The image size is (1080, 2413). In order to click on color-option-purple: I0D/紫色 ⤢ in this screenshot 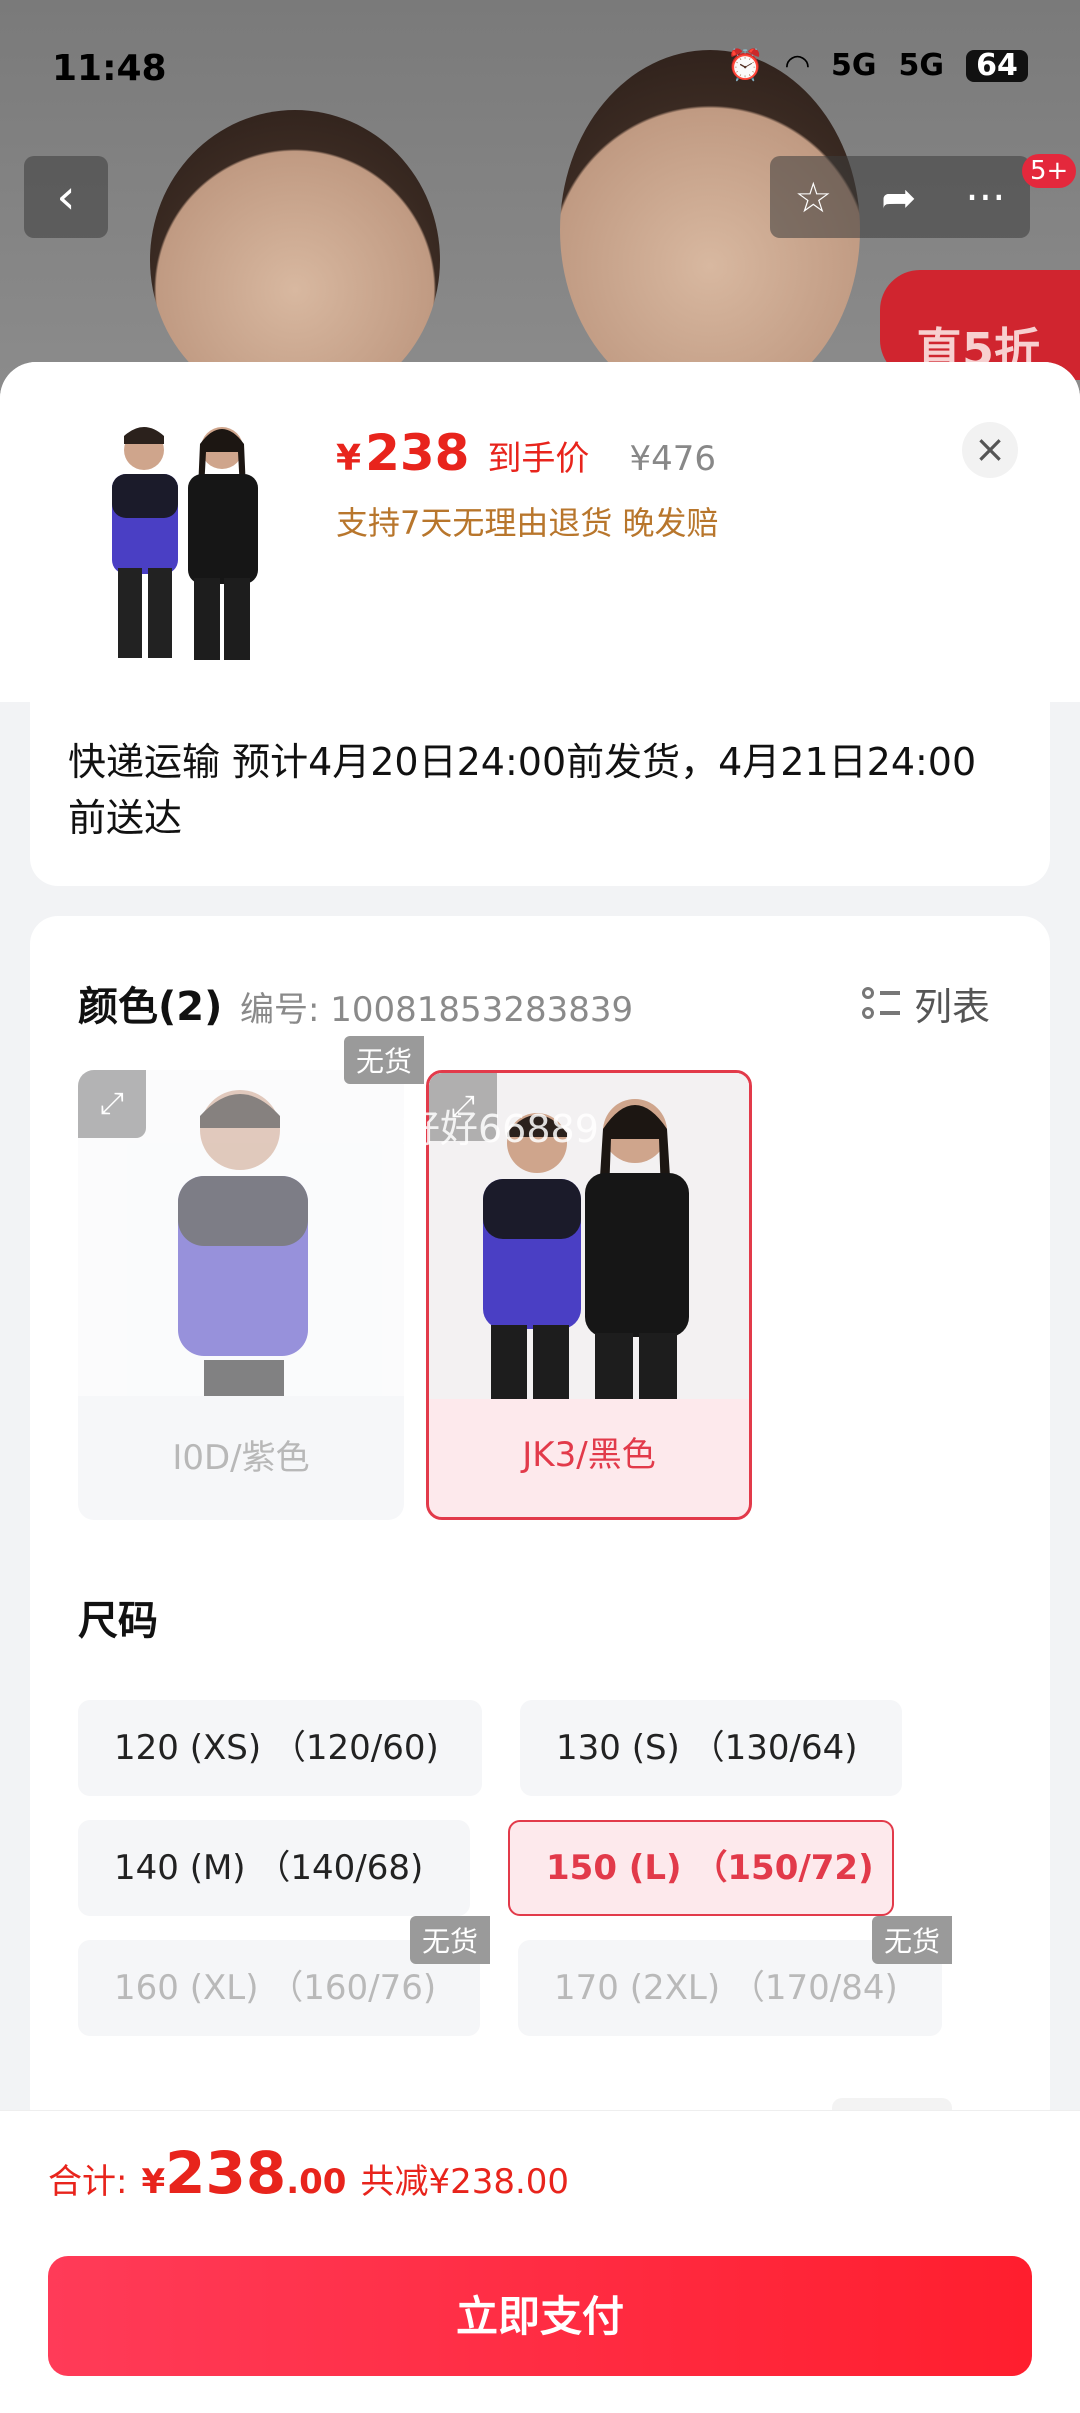, I will do `click(241, 1295)`.